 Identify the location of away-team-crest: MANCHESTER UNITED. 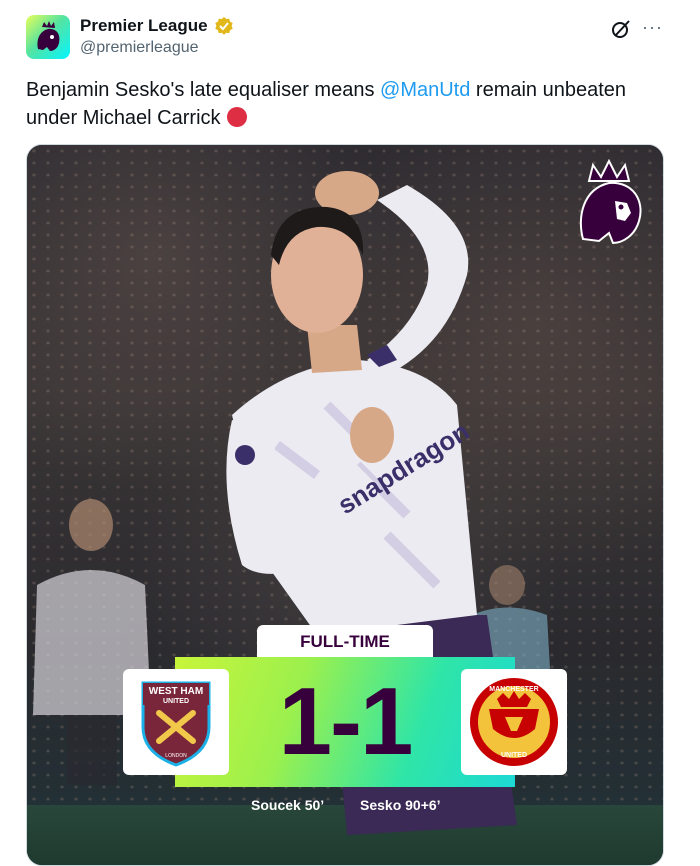
(514, 722).